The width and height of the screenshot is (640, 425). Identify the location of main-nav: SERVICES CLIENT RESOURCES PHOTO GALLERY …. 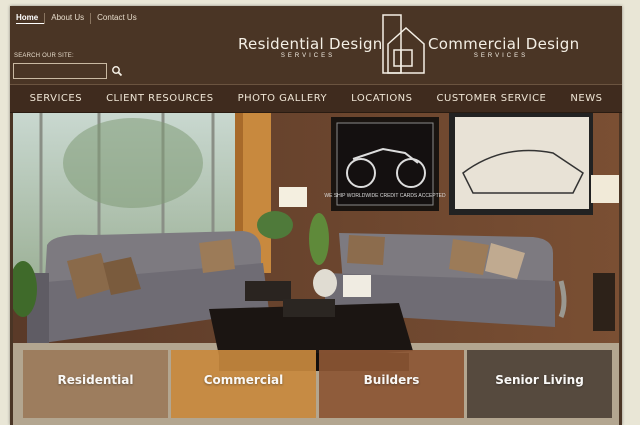
(316, 98).